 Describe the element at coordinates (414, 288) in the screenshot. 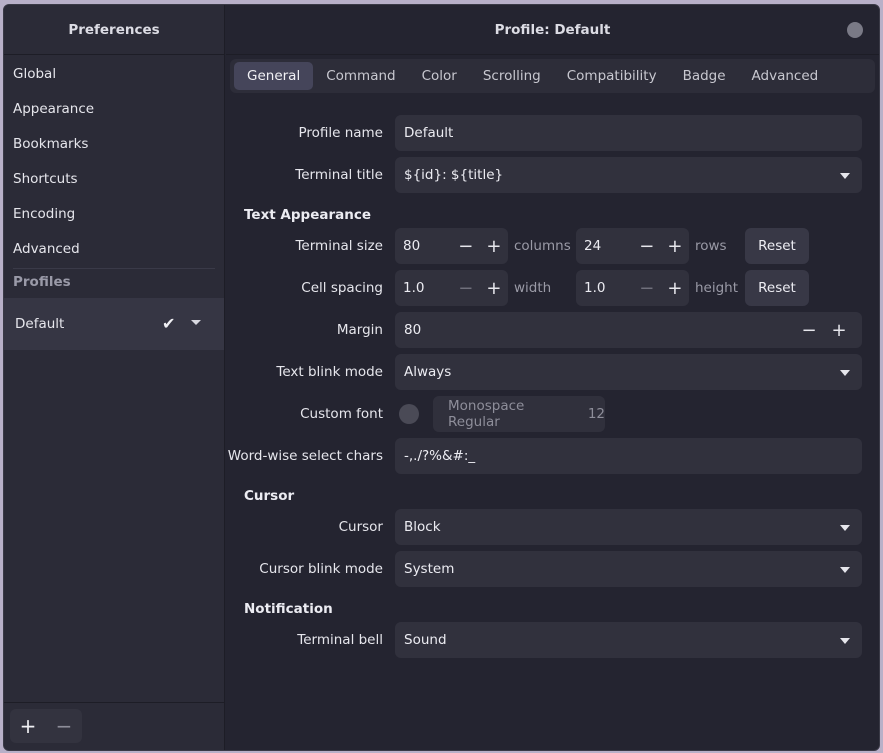

I see `cell-width-value: 1.0` at that location.